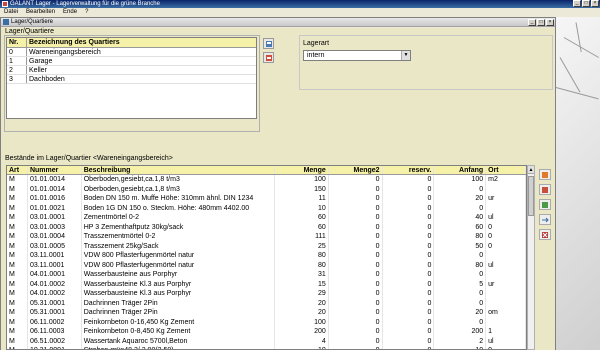 The image size is (600, 350). What do you see at coordinates (550, 22) in the screenshot?
I see `window-close-button: ×` at bounding box center [550, 22].